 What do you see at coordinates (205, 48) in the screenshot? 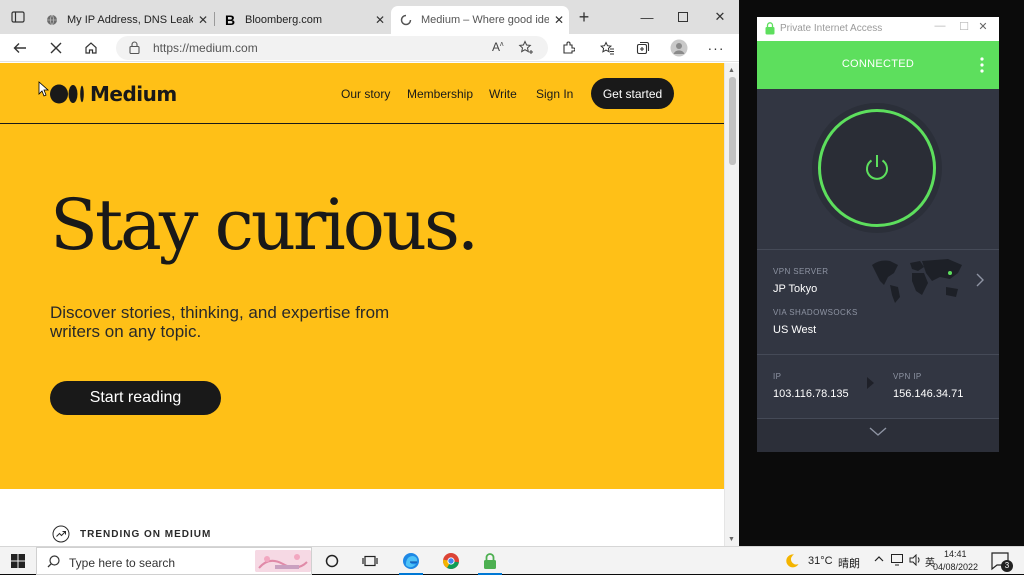
I see `url-text: https://medium.com` at bounding box center [205, 48].